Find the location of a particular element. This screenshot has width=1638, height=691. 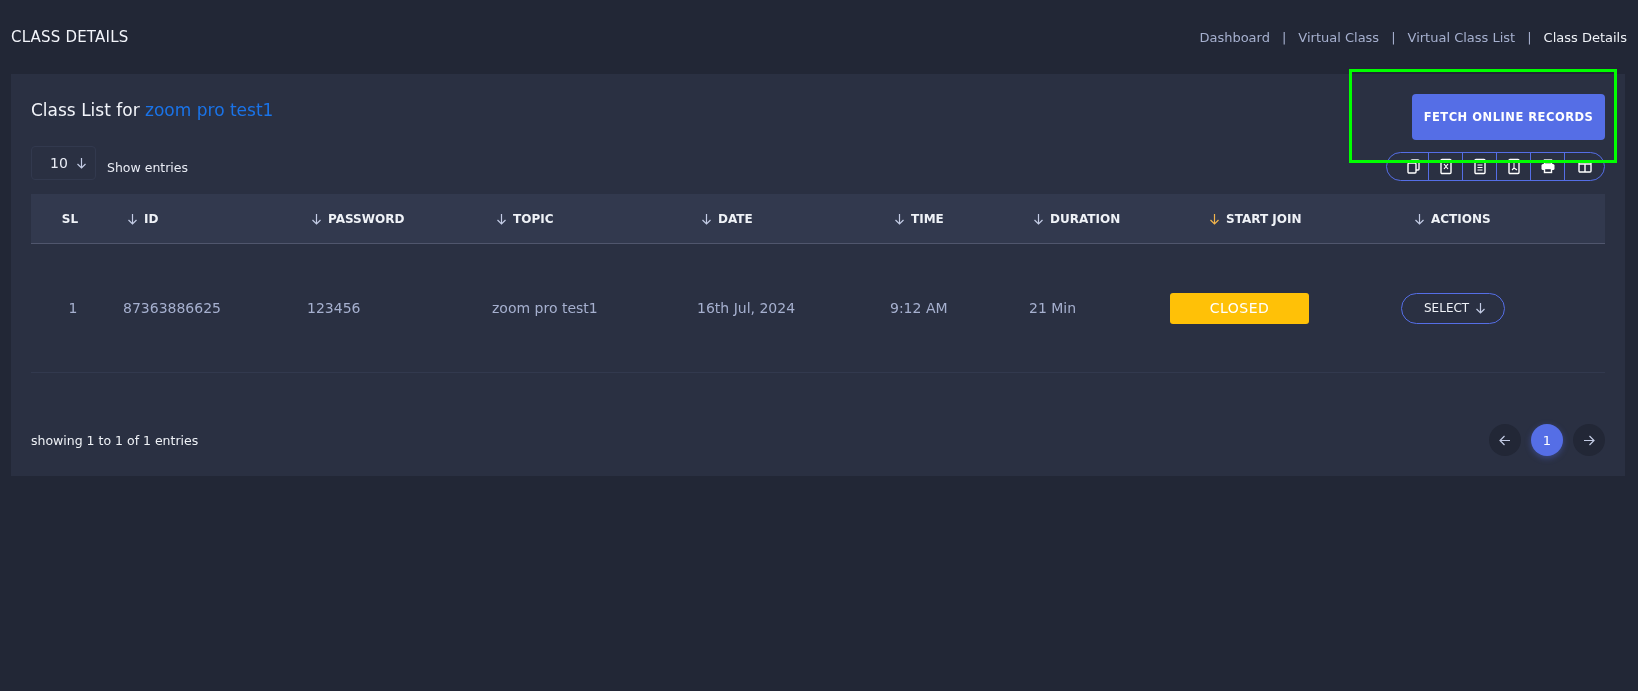

previous-page-button is located at coordinates (1505, 440).